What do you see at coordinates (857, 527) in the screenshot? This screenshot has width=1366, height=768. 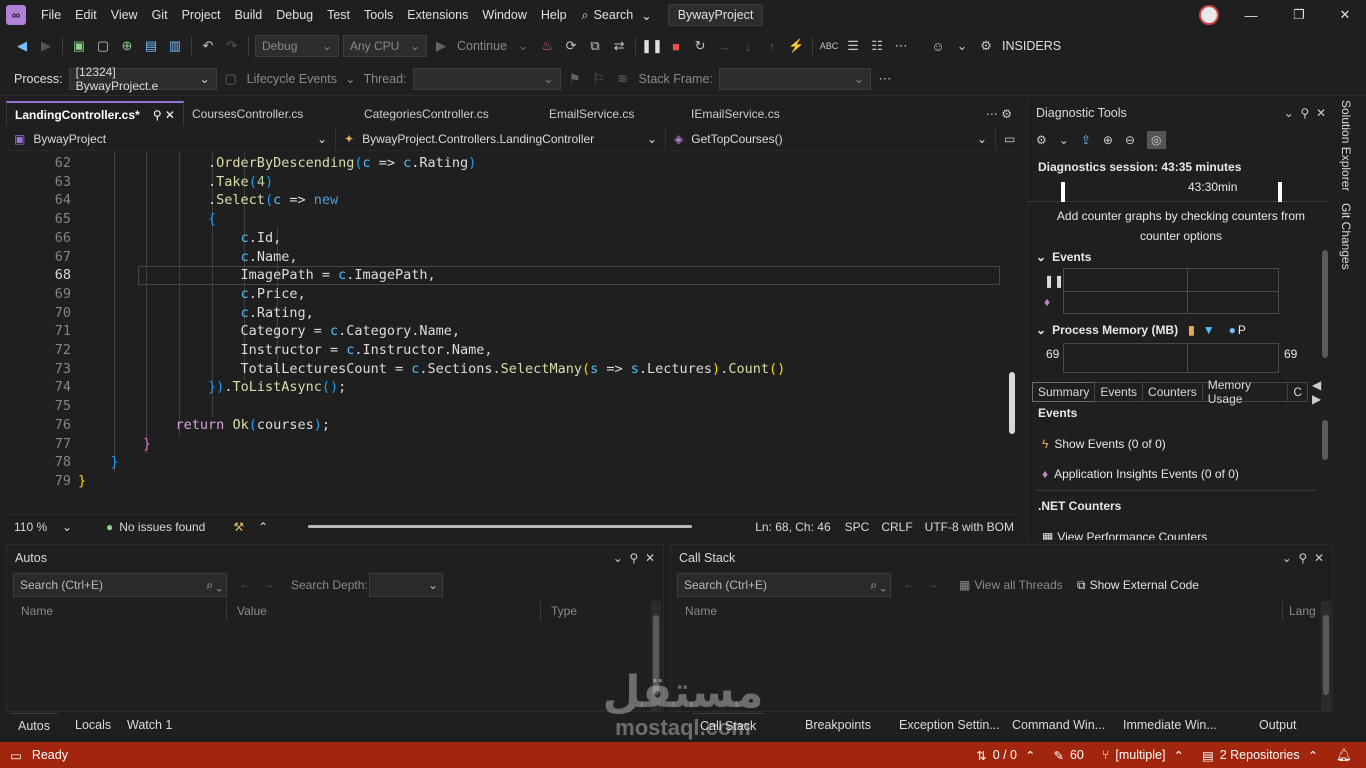 I see `whitespace-mode: SPC` at bounding box center [857, 527].